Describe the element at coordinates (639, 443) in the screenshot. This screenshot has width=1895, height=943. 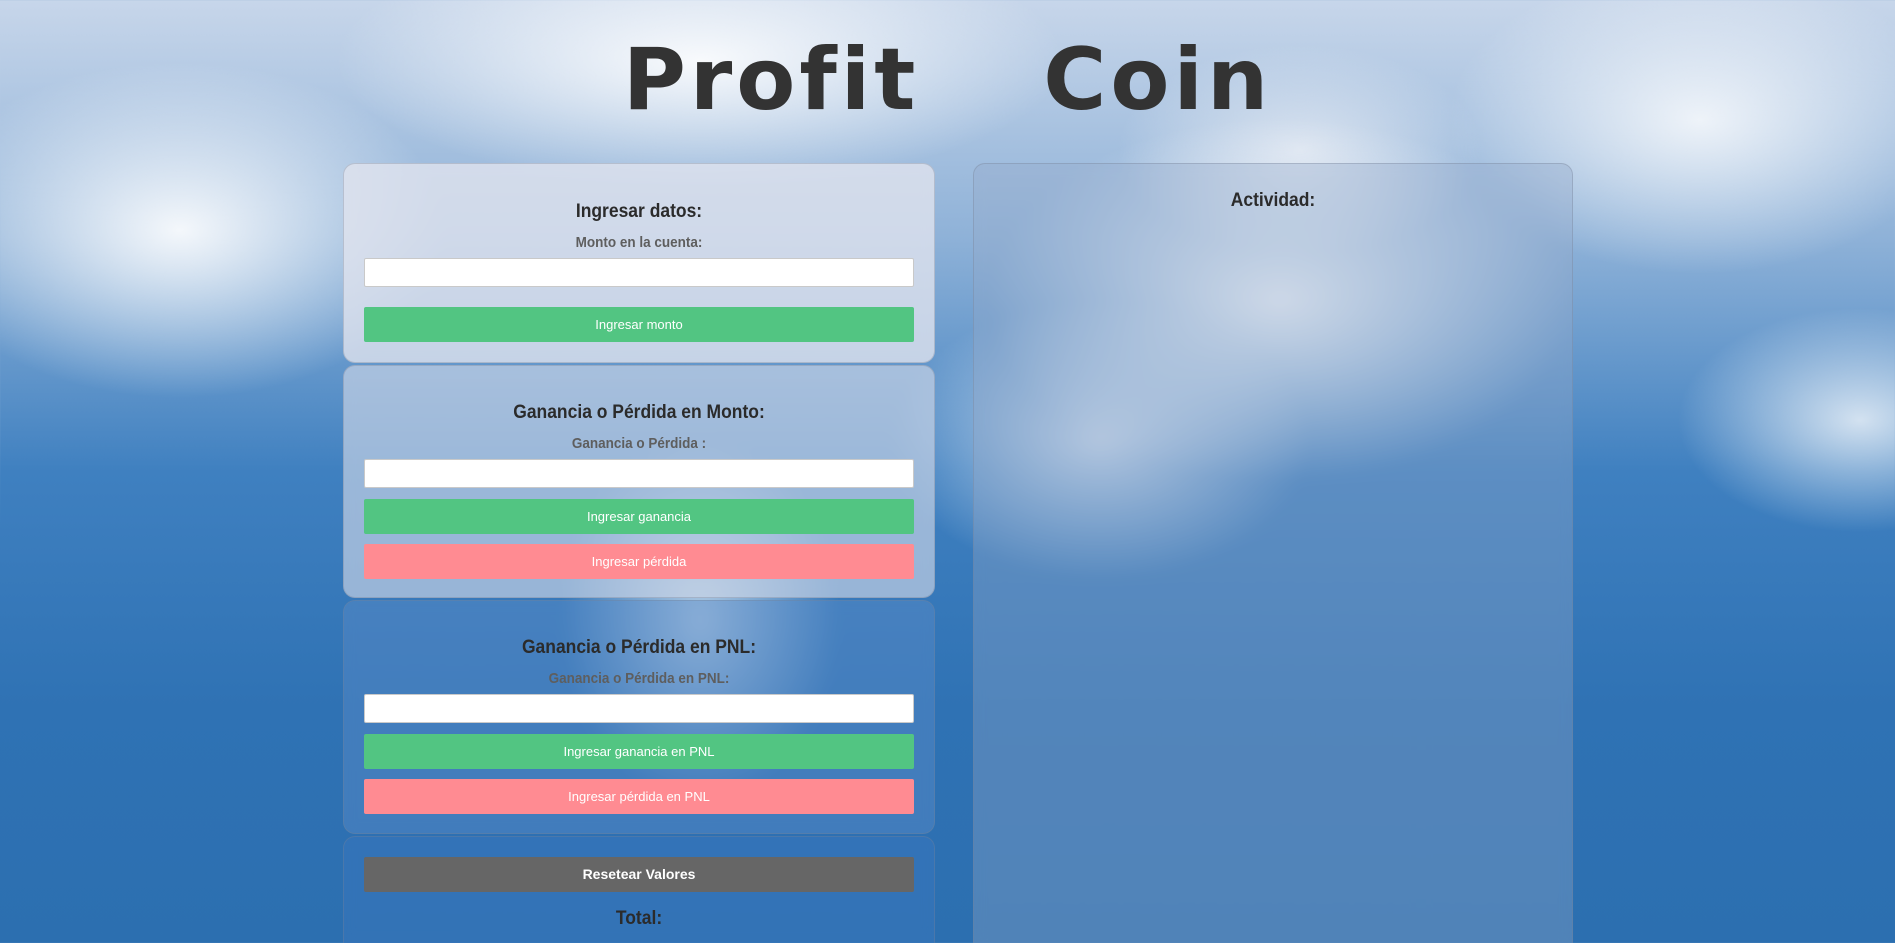
I see `amount-pnl-label: Ganancia o Pérdida :` at that location.